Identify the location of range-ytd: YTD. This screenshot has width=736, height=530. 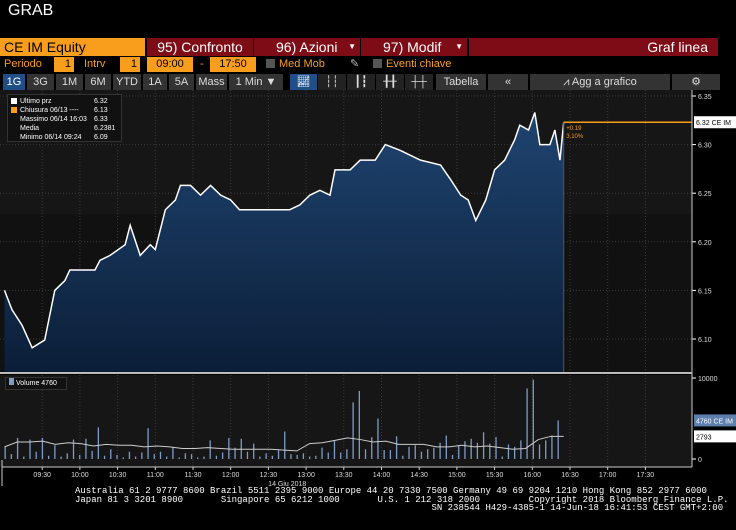
(127, 82).